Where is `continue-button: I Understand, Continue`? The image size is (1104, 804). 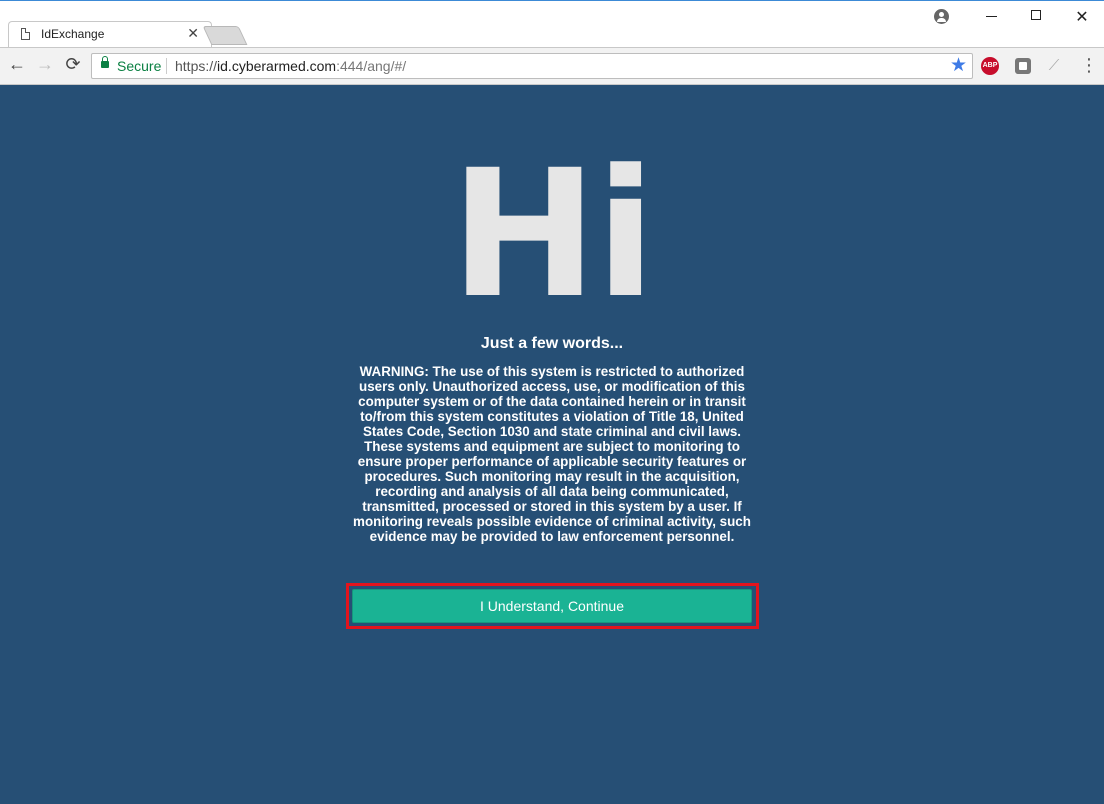
continue-button: I Understand, Continue is located at coordinates (552, 606).